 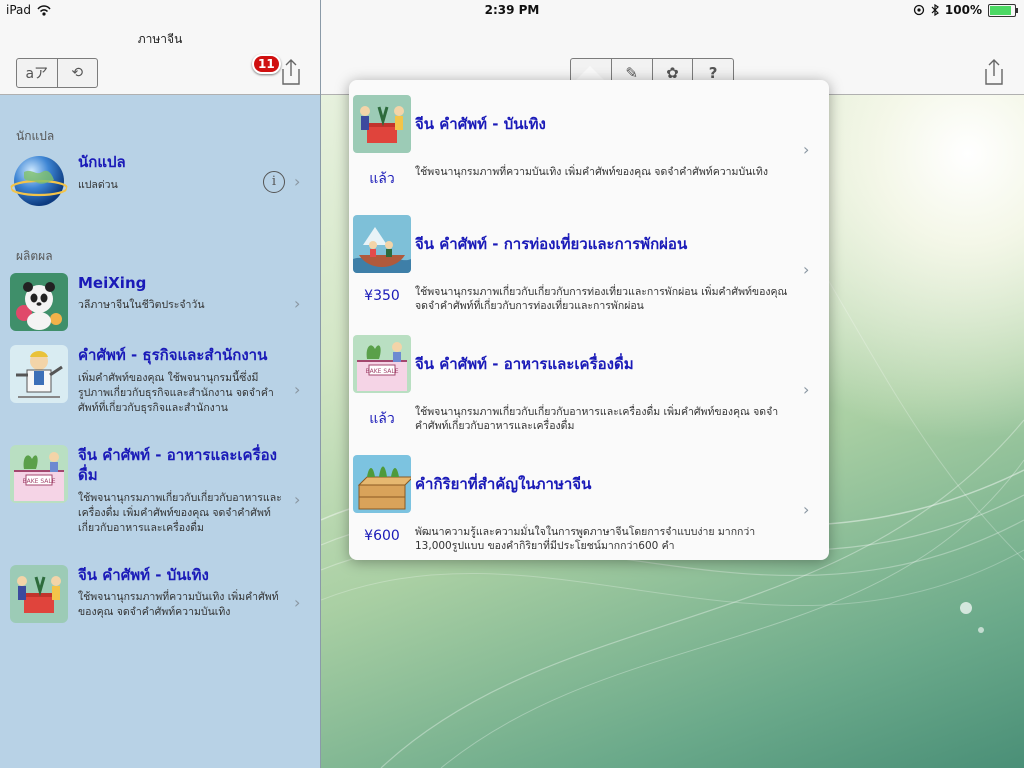 I want to click on item-title: จีน คำศัพท์ - การท่องเที่ยวและการพักผ่อน, so click(x=551, y=244).